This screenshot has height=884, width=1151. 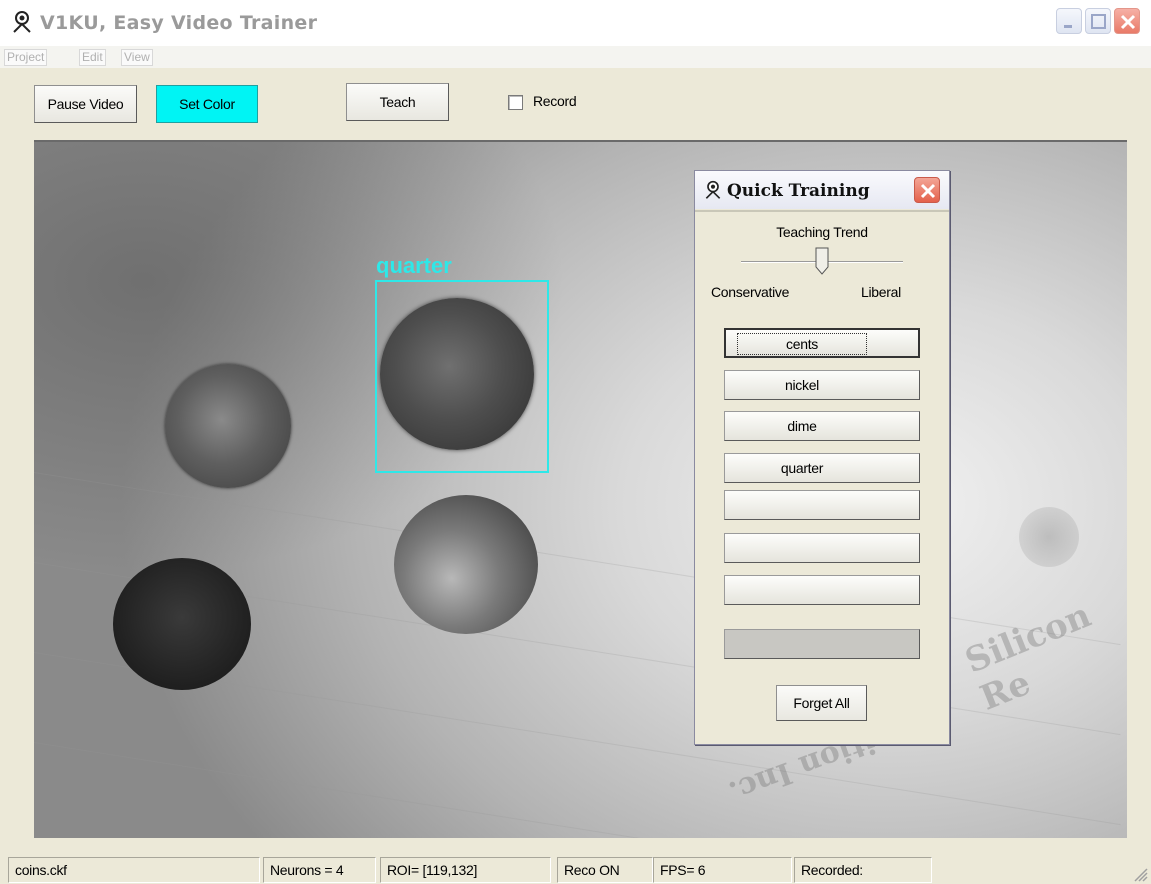 I want to click on maximize-icon, so click(x=1098, y=21).